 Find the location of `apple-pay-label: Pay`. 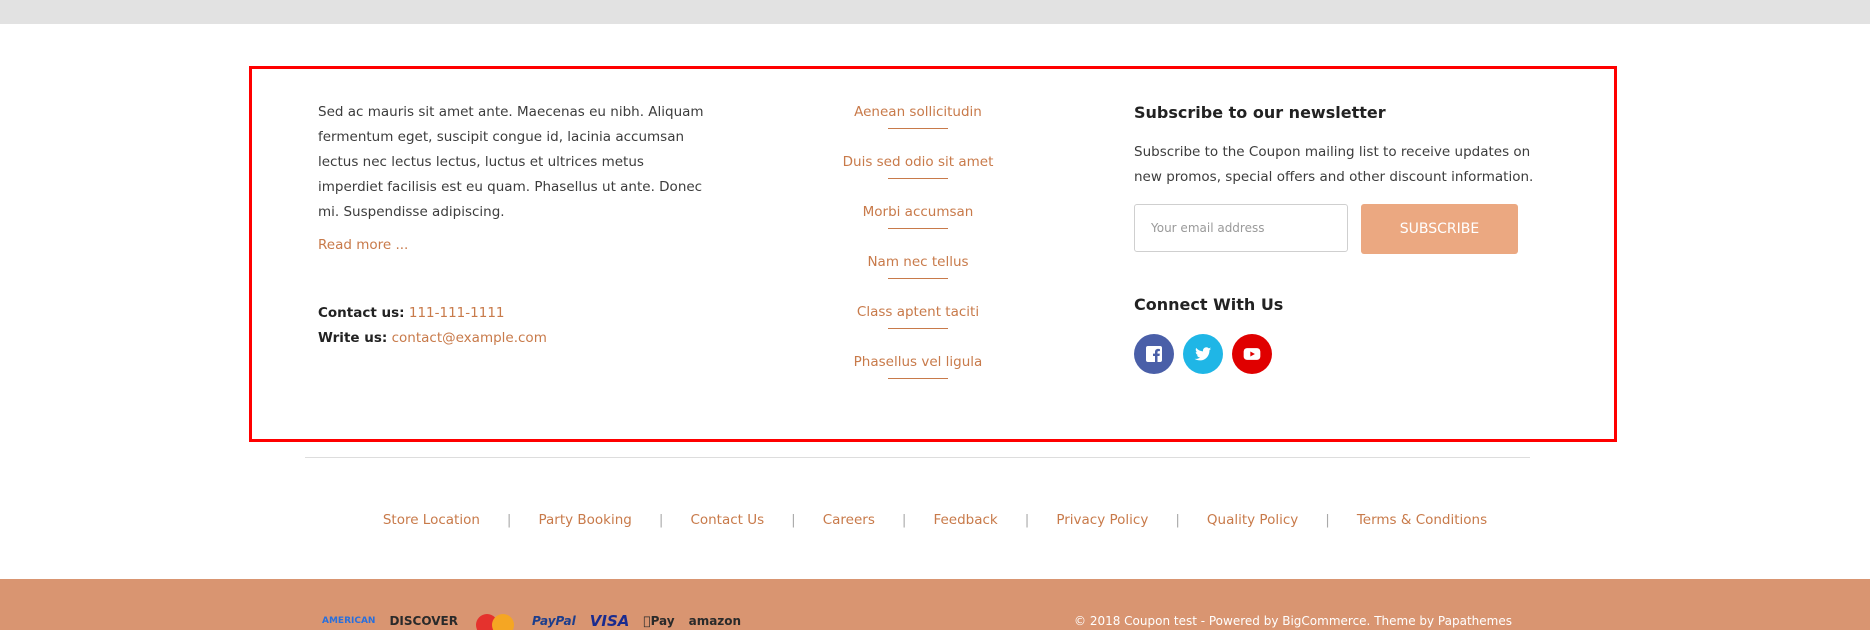

apple-pay-label: Pay is located at coordinates (659, 621).